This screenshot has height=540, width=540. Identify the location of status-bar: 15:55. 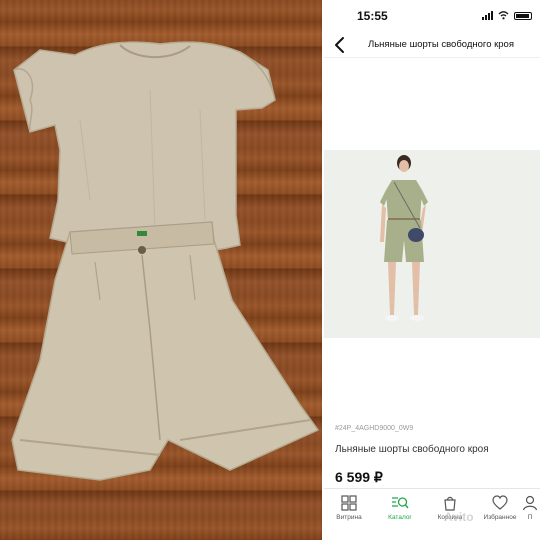
(432, 15).